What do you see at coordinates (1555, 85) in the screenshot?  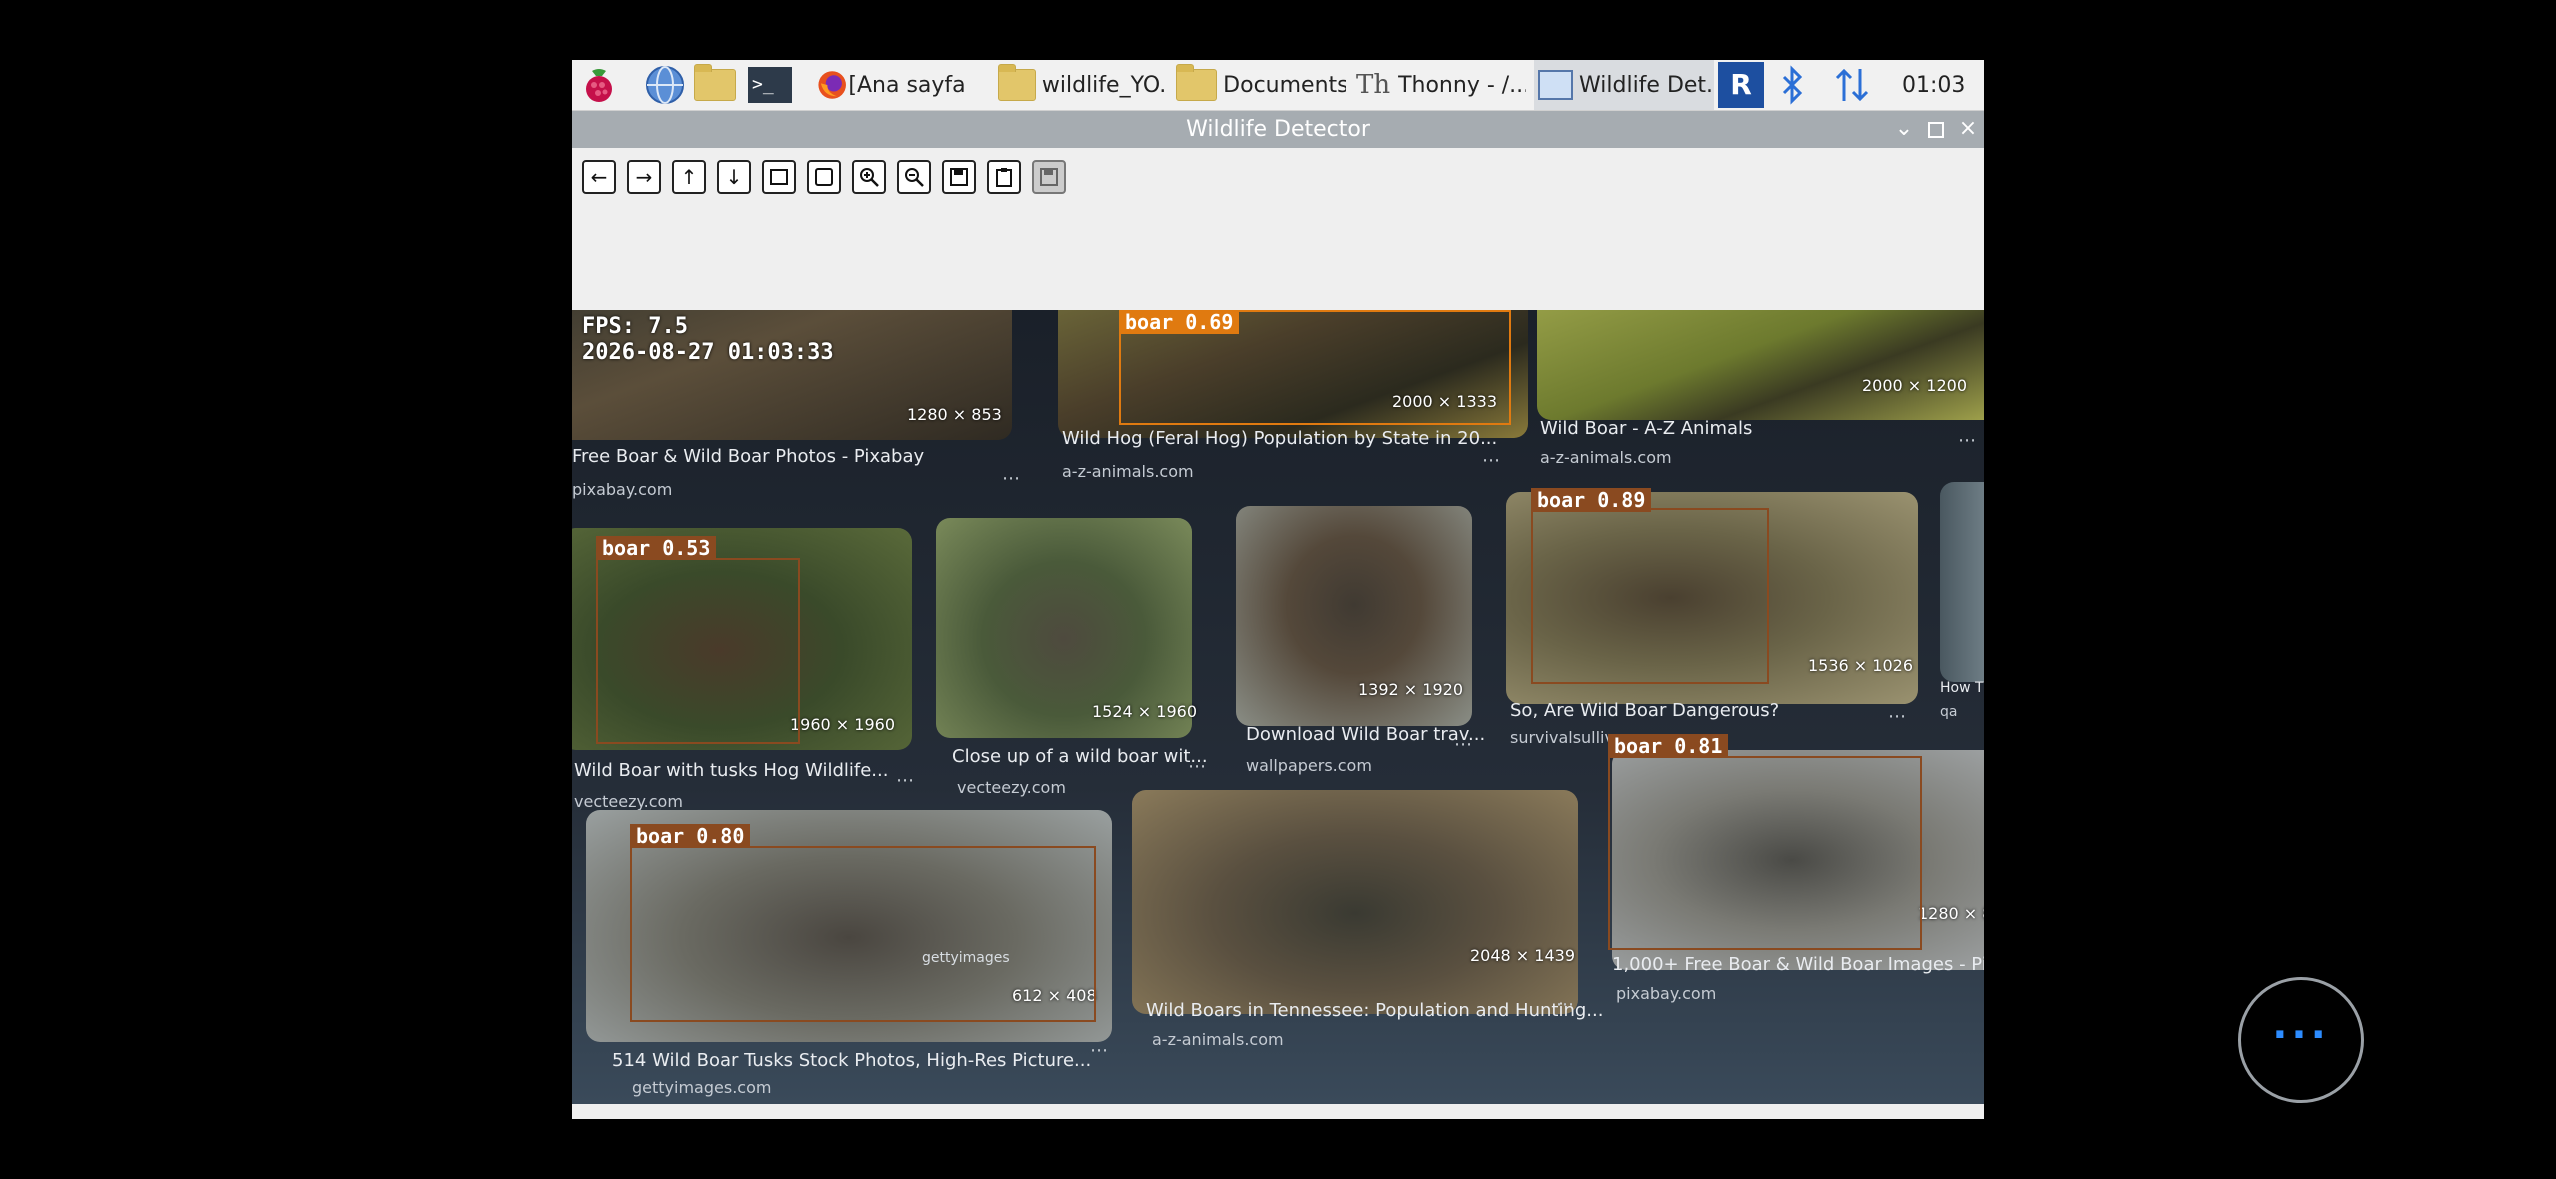 I see `window-icon` at bounding box center [1555, 85].